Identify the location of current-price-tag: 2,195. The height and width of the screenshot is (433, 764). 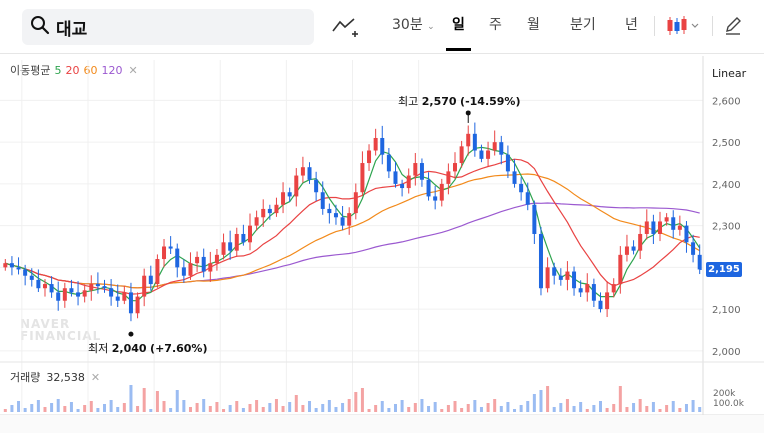
(724, 269).